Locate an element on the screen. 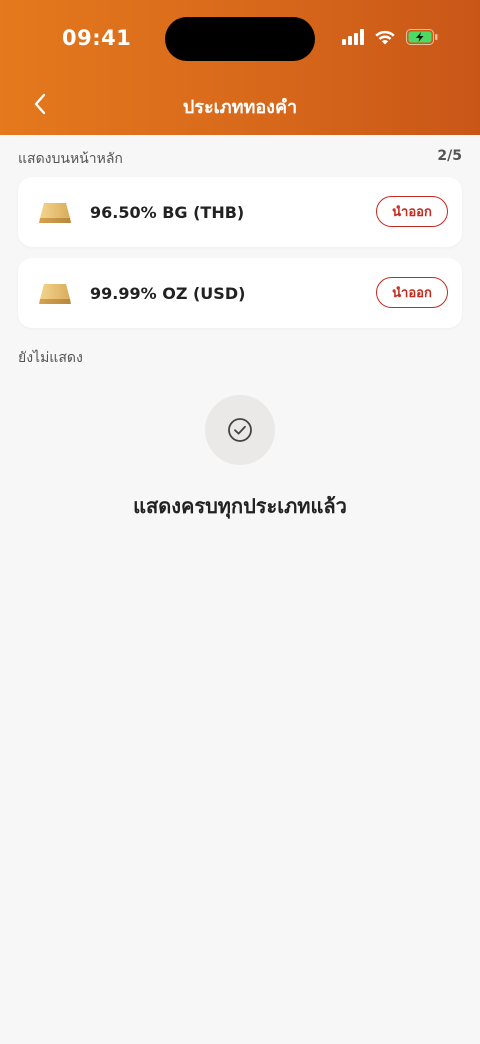 Image resolution: width=480 pixels, height=1044 pixels. check-circle-icon is located at coordinates (240, 430).